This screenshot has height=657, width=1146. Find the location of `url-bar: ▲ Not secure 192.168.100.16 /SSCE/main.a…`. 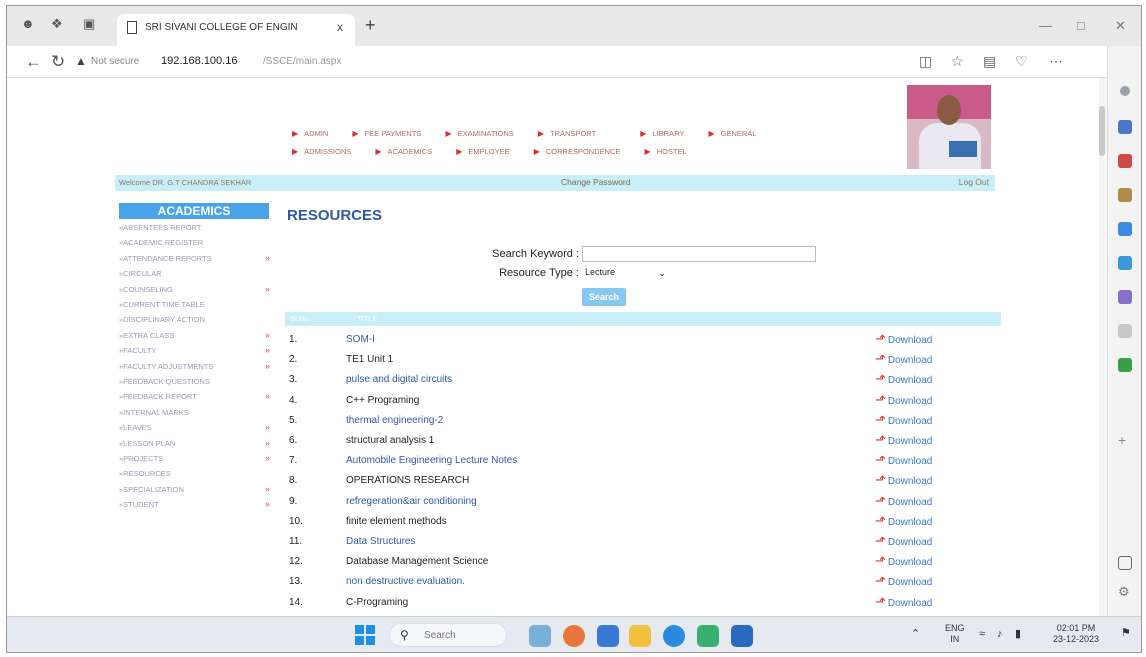

url-bar: ▲ Not secure 192.168.100.16 /SSCE/main.a… is located at coordinates (483, 62).